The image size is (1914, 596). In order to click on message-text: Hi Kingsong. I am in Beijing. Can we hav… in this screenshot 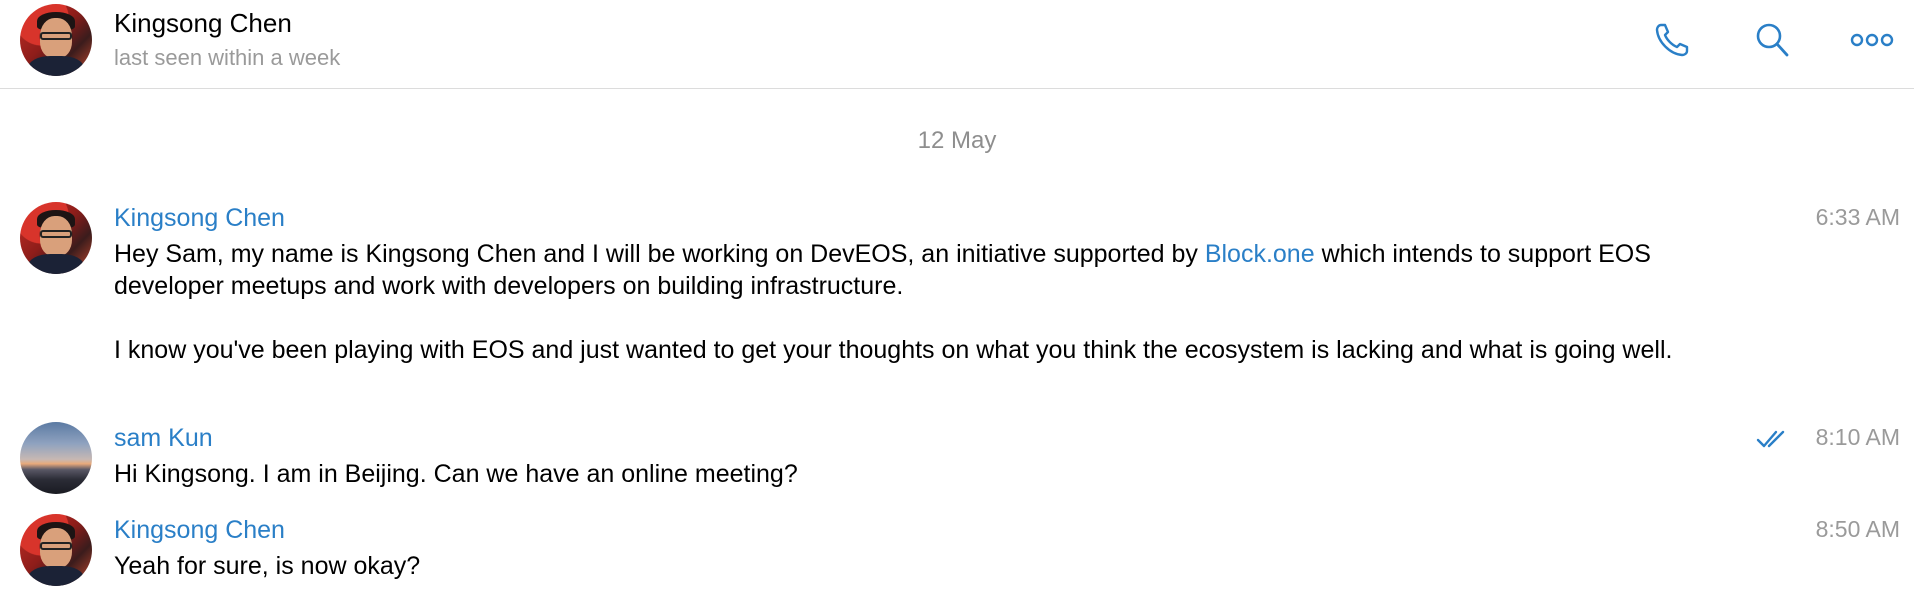, I will do `click(456, 474)`.